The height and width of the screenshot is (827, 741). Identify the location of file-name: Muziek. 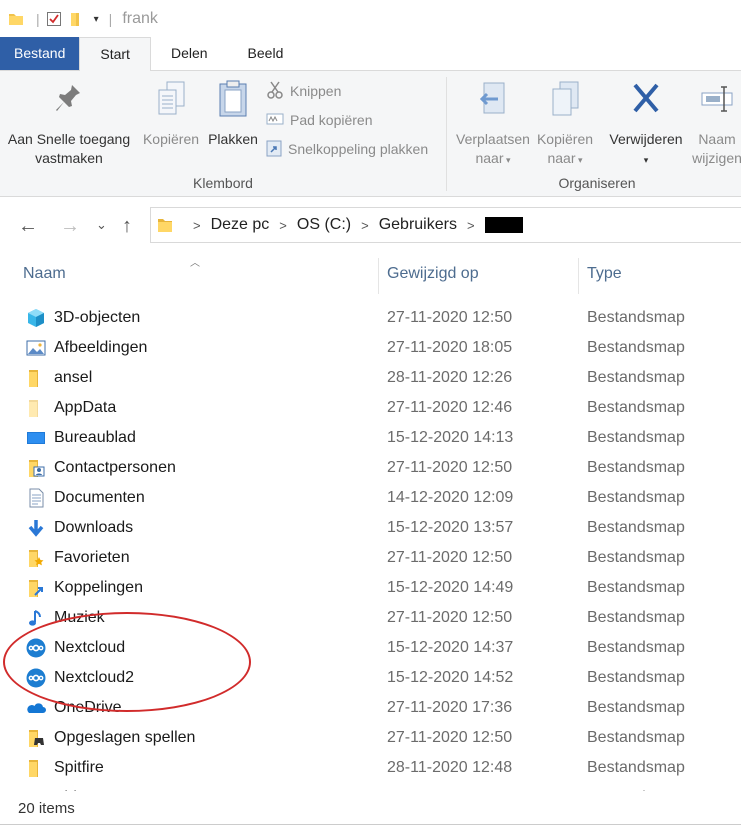
(79, 617).